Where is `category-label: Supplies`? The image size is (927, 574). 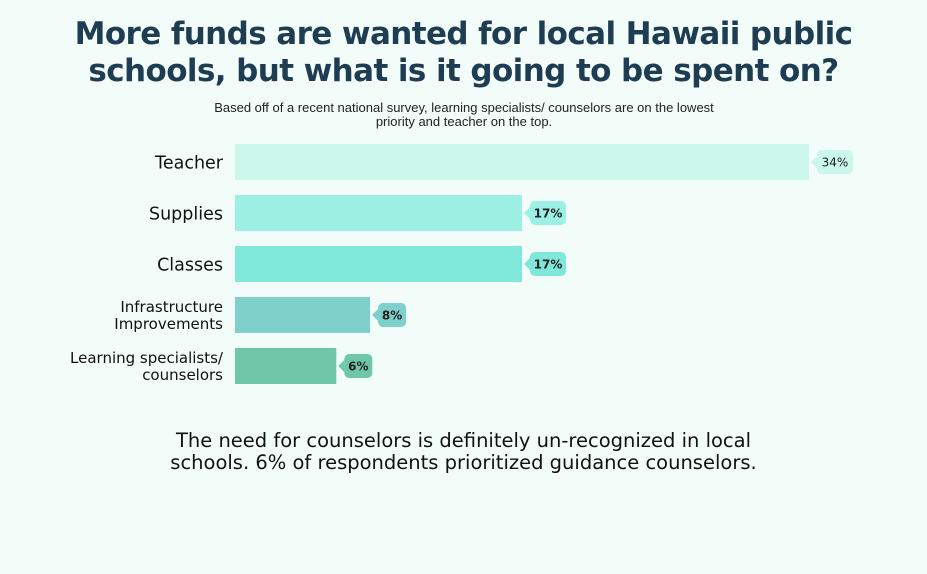
category-label: Supplies is located at coordinates (186, 214).